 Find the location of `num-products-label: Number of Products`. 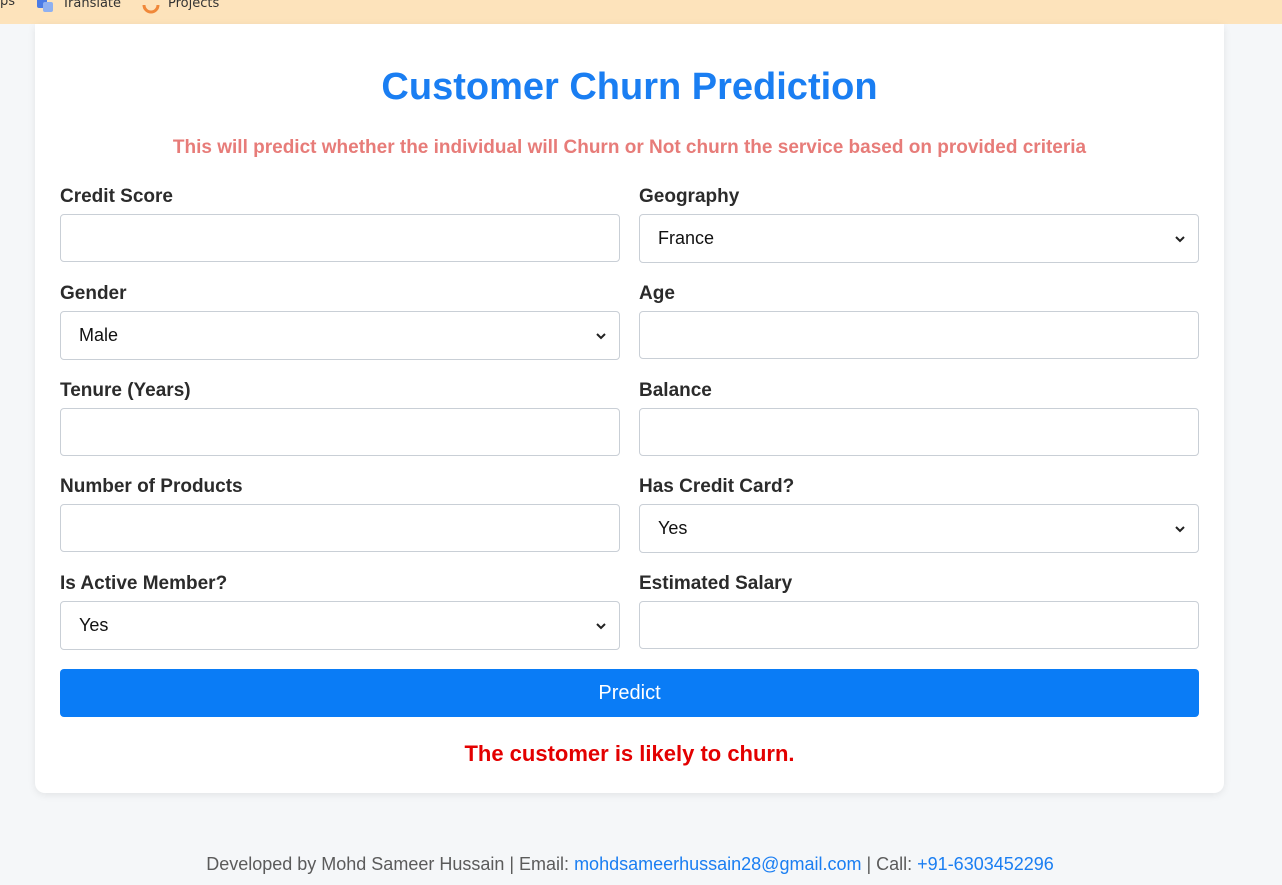

num-products-label: Number of Products is located at coordinates (151, 486).